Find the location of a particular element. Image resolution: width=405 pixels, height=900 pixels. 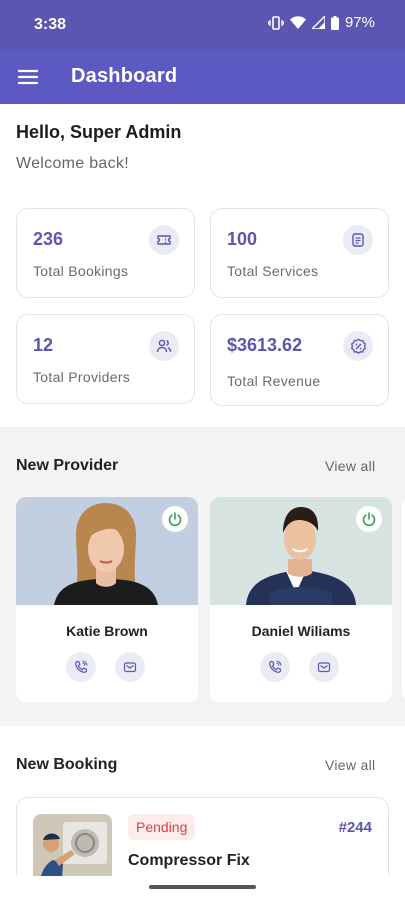

view-all-bookings-link: View all is located at coordinates (350, 765).